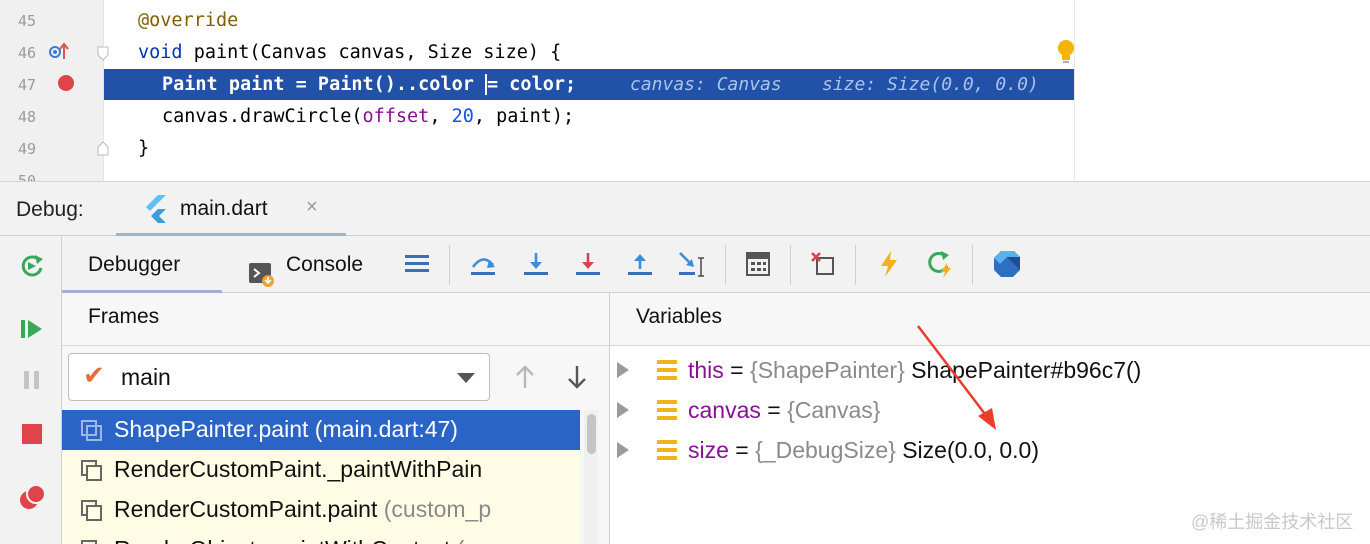  What do you see at coordinates (312, 207) in the screenshot?
I see `close-icon: ×` at bounding box center [312, 207].